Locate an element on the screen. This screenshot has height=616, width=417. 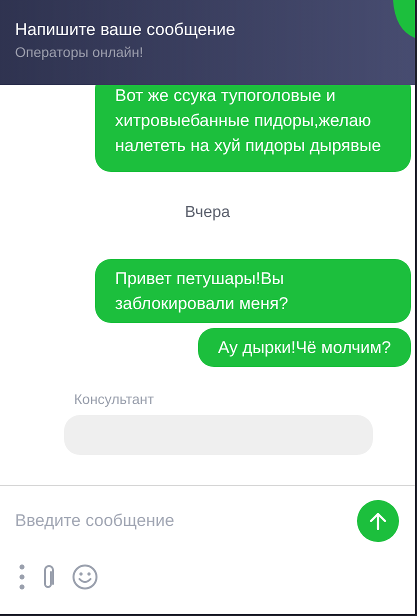
outgoing-message: Привет петушары!Вы заблокировали меня? is located at coordinates (253, 291).